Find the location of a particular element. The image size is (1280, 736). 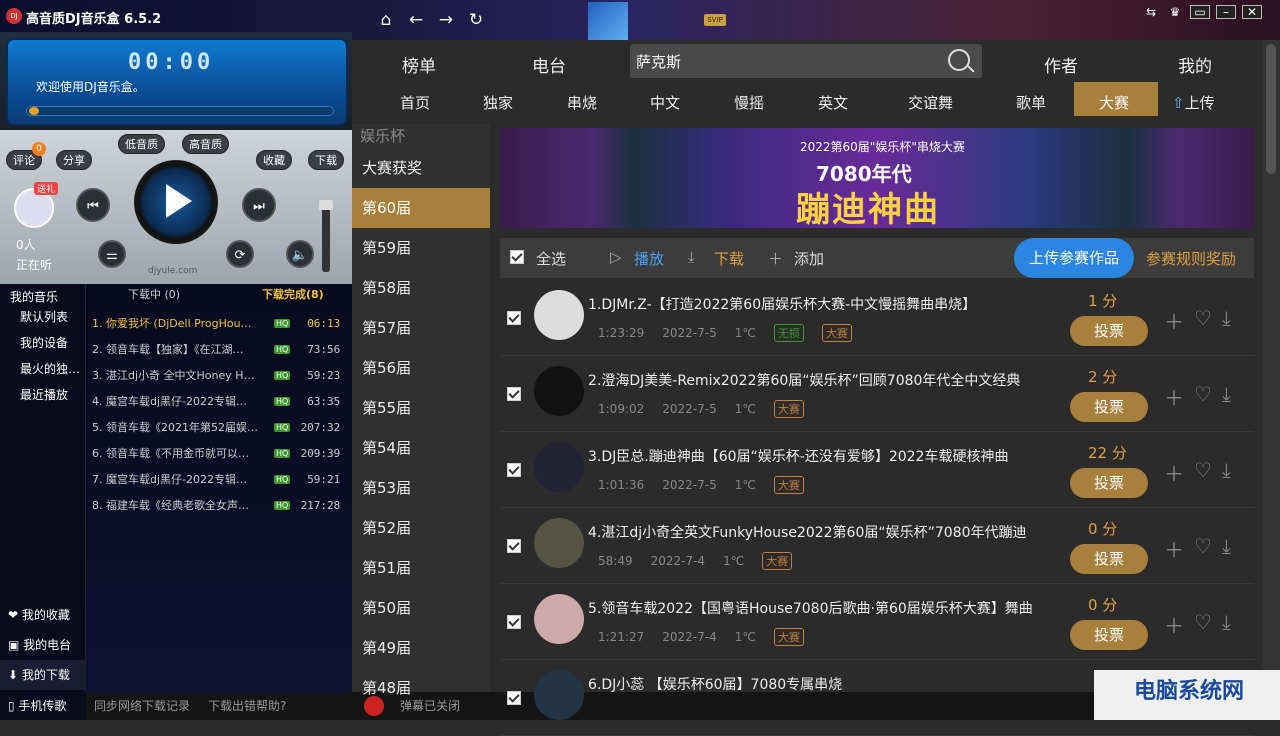

download-row: 4. 魔宫车载dj黑仔-2022专辑… HQ 63:35 is located at coordinates (219, 401).